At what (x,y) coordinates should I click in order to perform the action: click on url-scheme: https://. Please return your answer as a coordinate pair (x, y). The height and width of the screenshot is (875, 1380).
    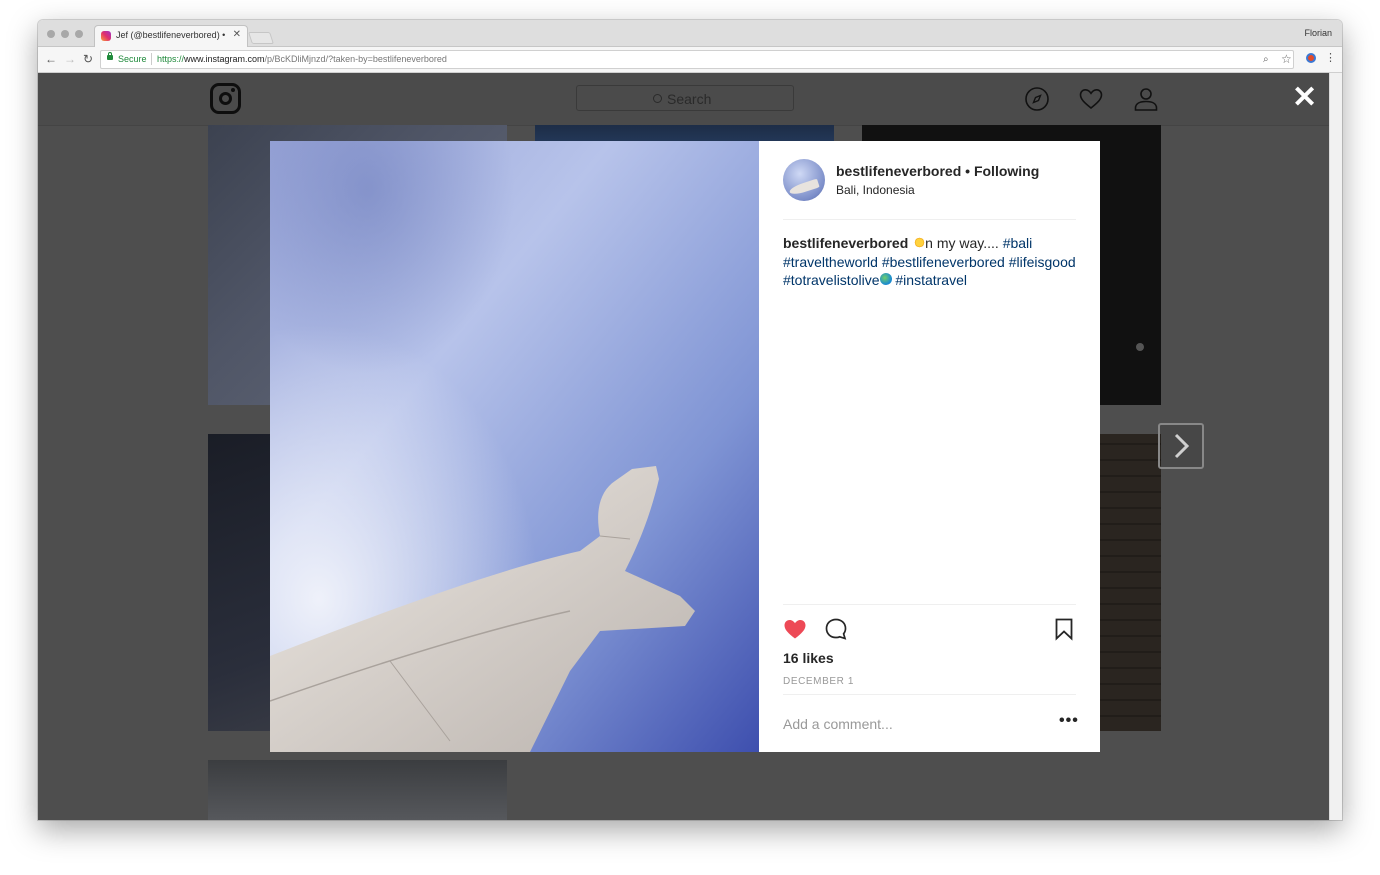
    Looking at the image, I should click on (171, 59).